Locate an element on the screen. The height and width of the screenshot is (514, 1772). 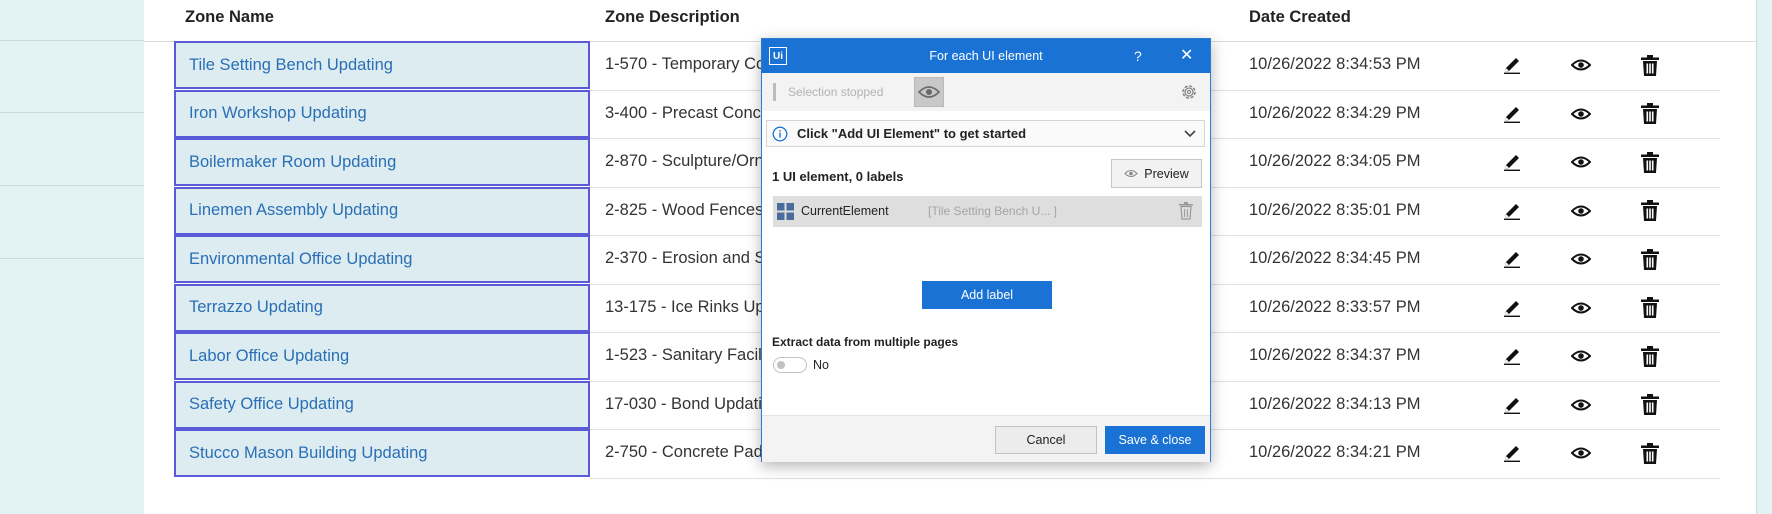
zone-name-link: Iron Workshop Updating is located at coordinates (278, 113).